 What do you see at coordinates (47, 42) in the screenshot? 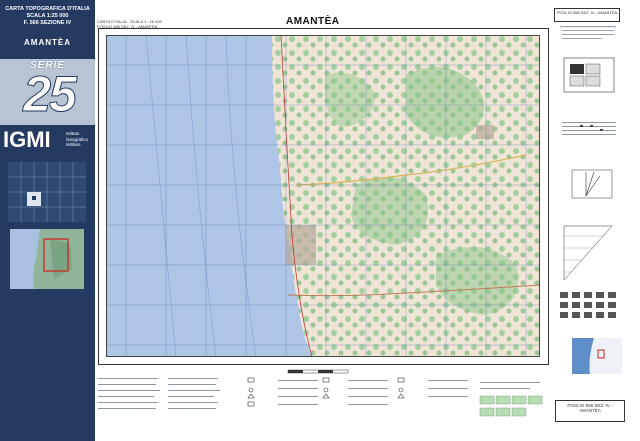
I see `cover-sheet-name: AMANTÈA` at bounding box center [47, 42].